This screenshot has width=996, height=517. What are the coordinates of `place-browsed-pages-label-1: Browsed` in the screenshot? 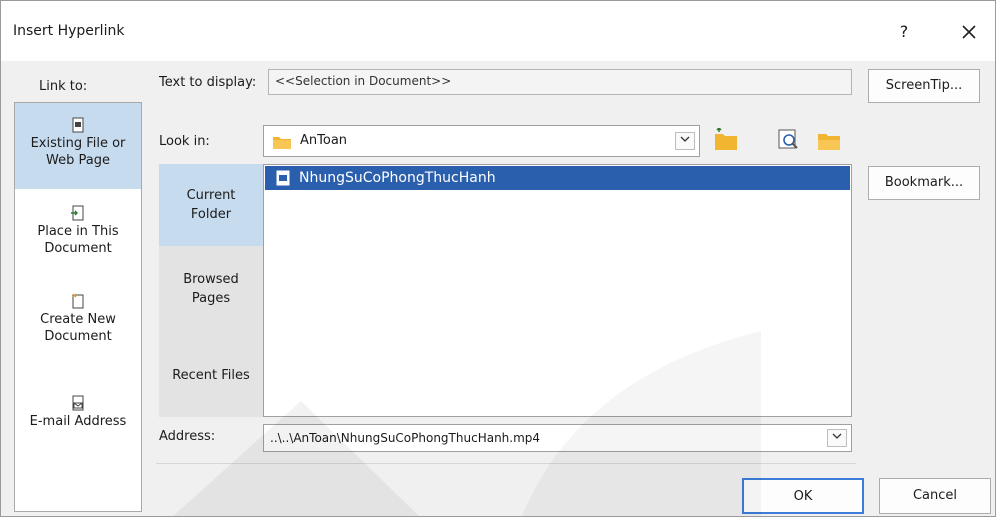 It's located at (211, 279).